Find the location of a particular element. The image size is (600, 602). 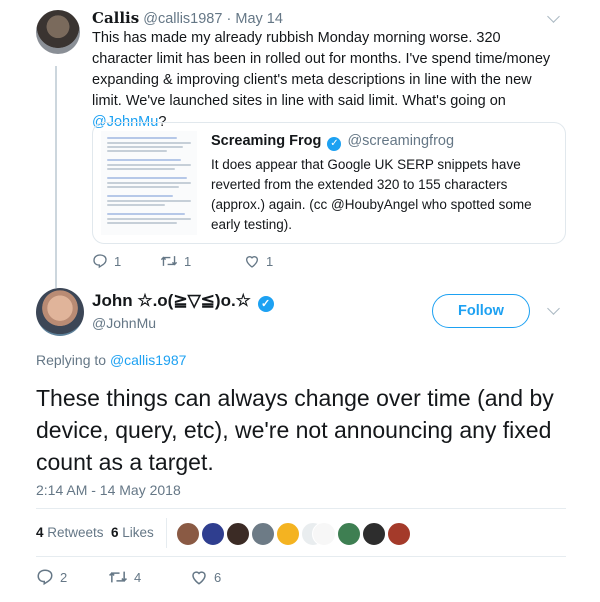

quoted-handle: @screamingfrog is located at coordinates (401, 141).